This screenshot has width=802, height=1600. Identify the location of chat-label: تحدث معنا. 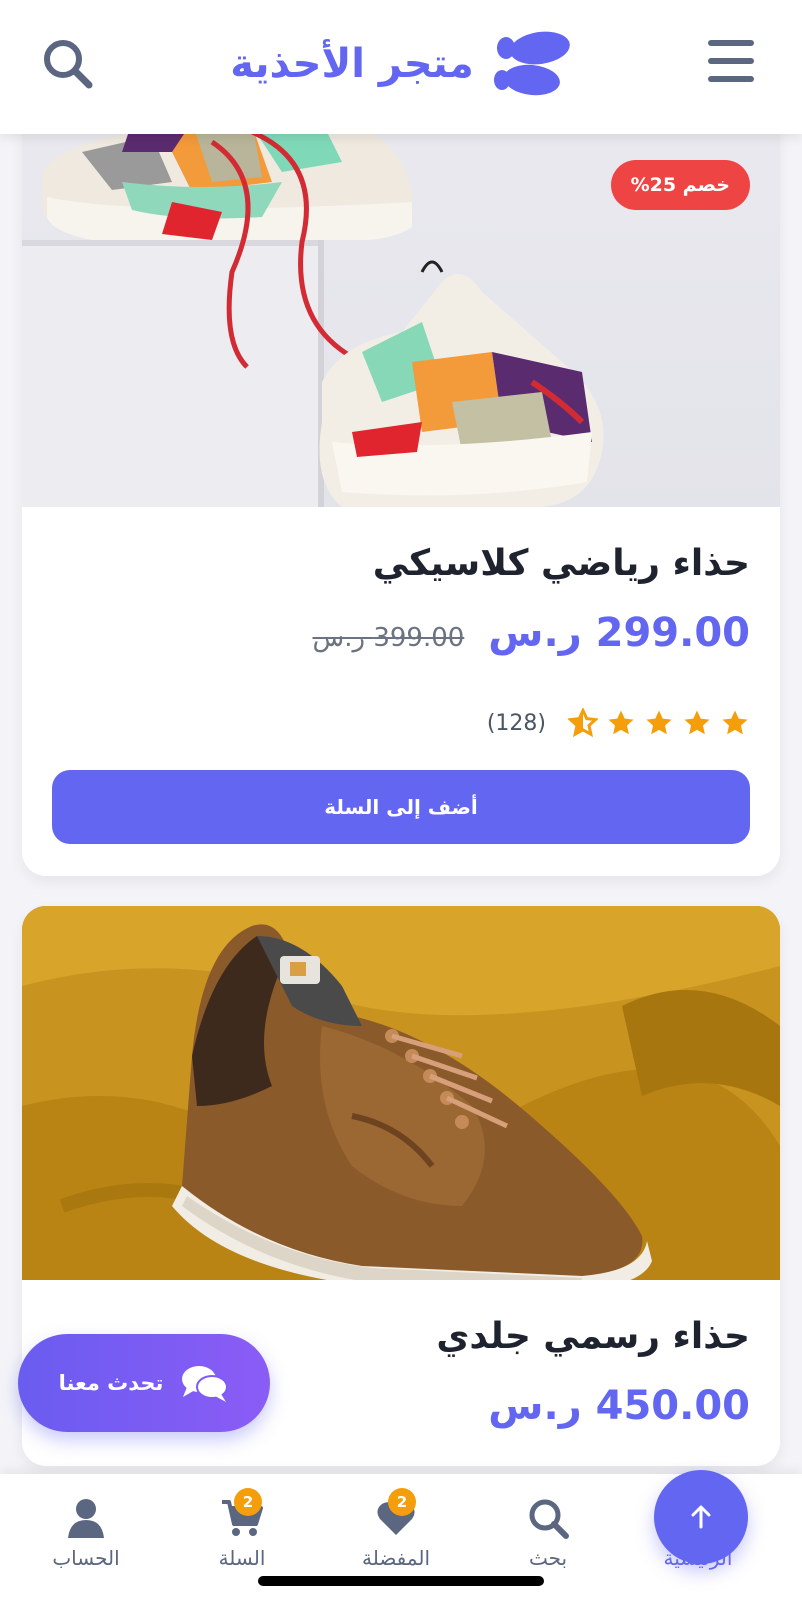
(111, 1383).